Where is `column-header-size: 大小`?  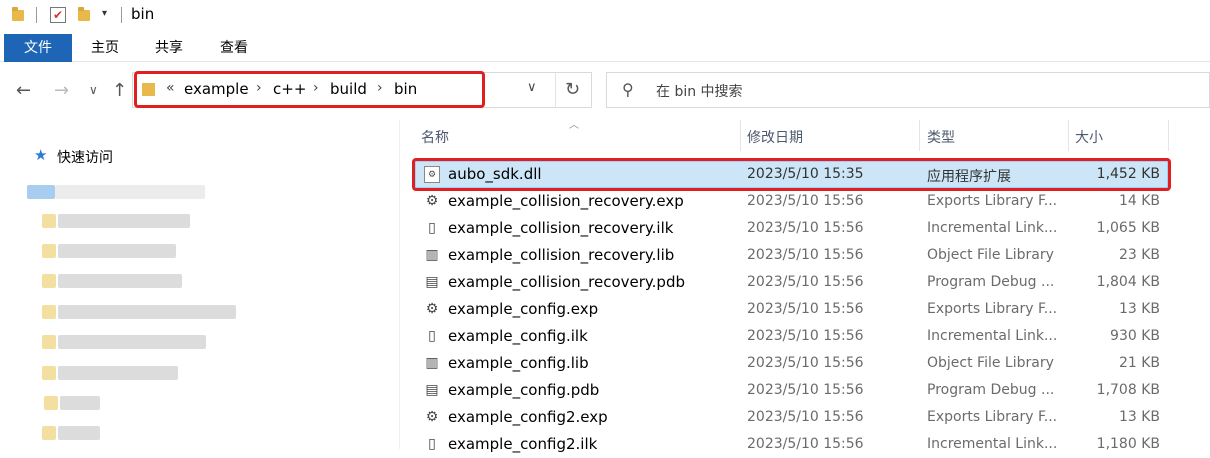 column-header-size: 大小 is located at coordinates (1089, 137).